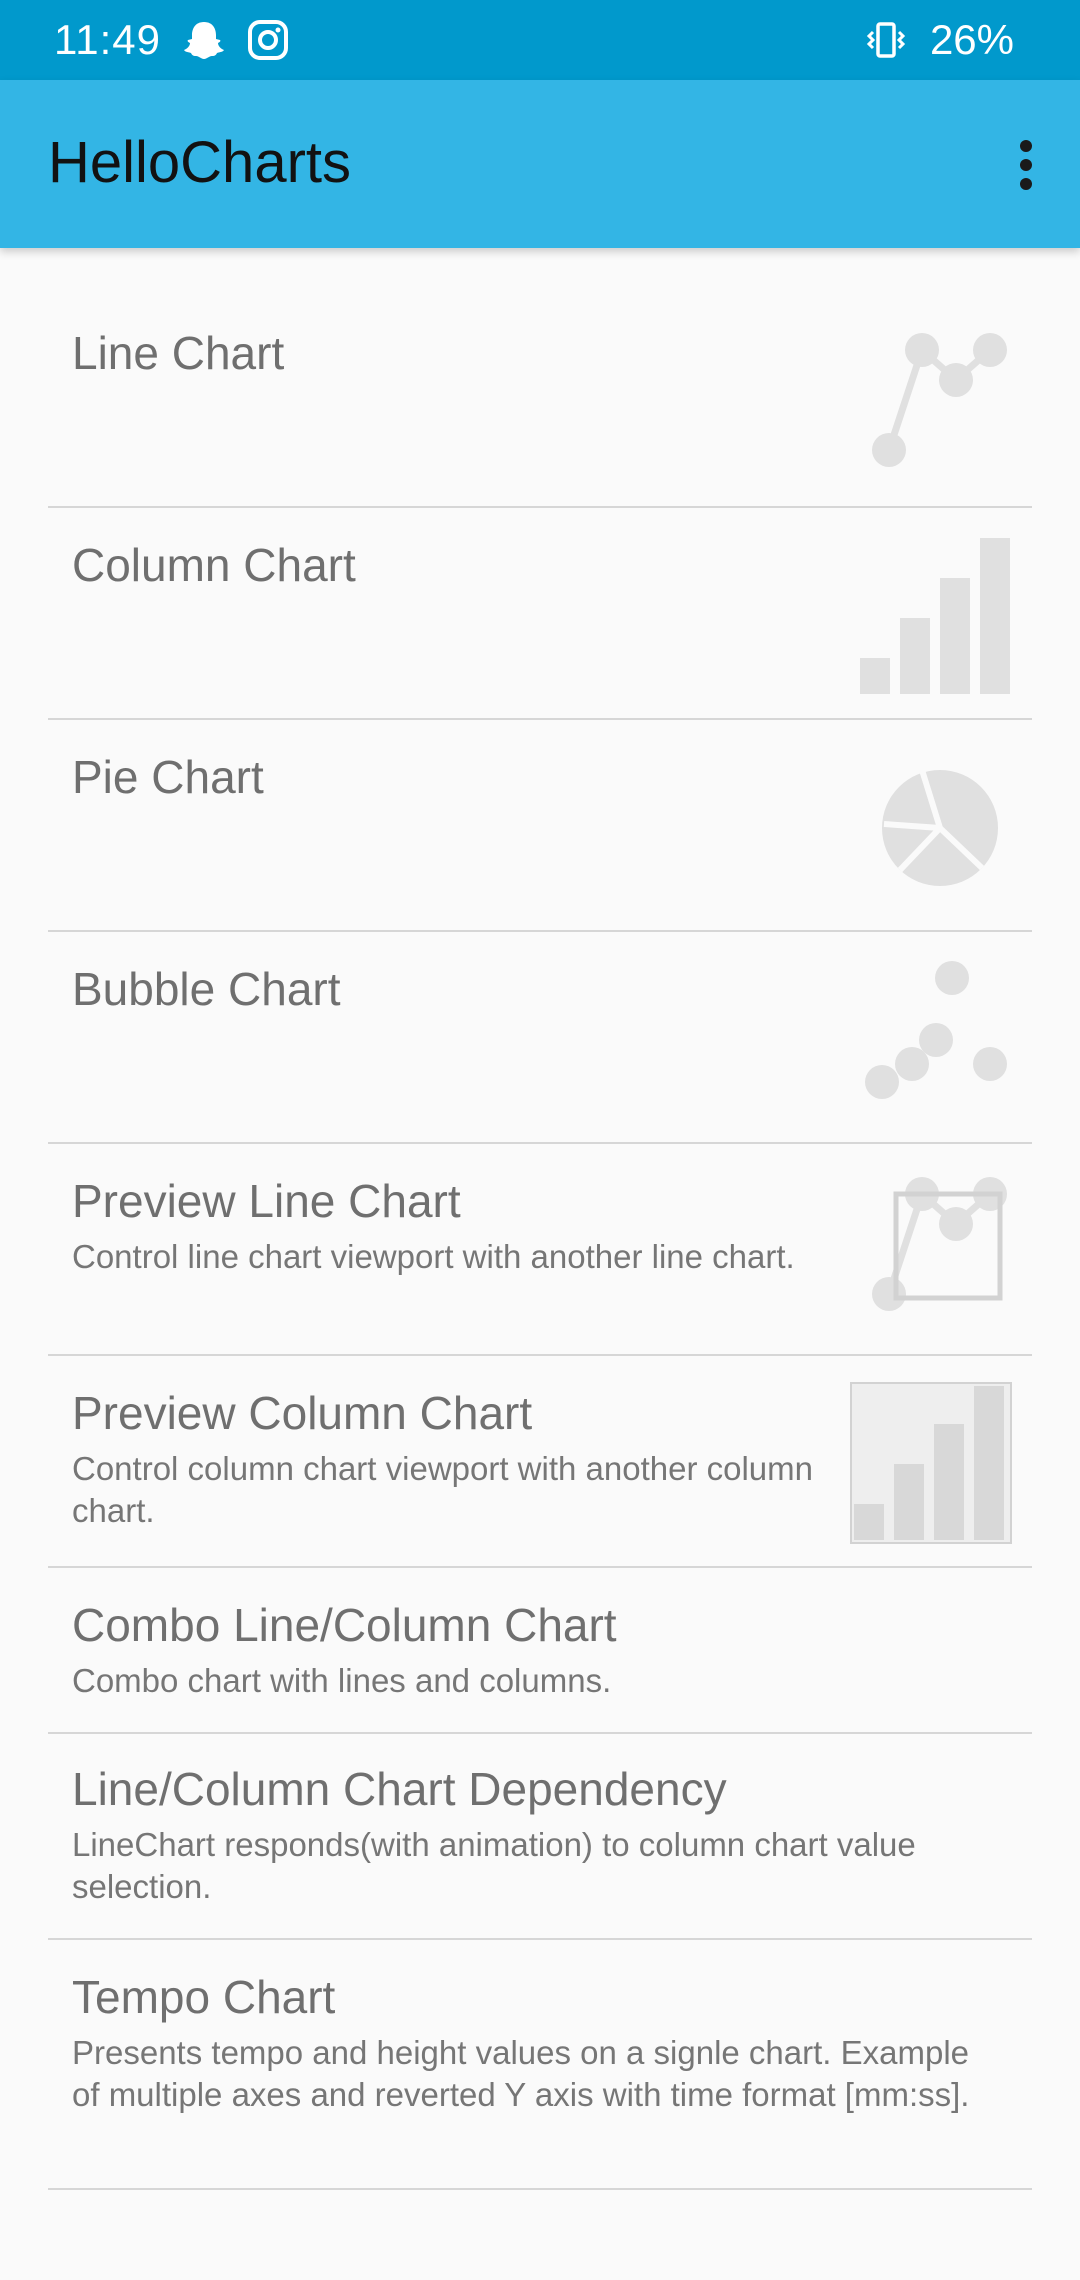 The height and width of the screenshot is (2280, 1080). Describe the element at coordinates (540, 378) in the screenshot. I see `list-item-line-chart: Line Chart` at that location.